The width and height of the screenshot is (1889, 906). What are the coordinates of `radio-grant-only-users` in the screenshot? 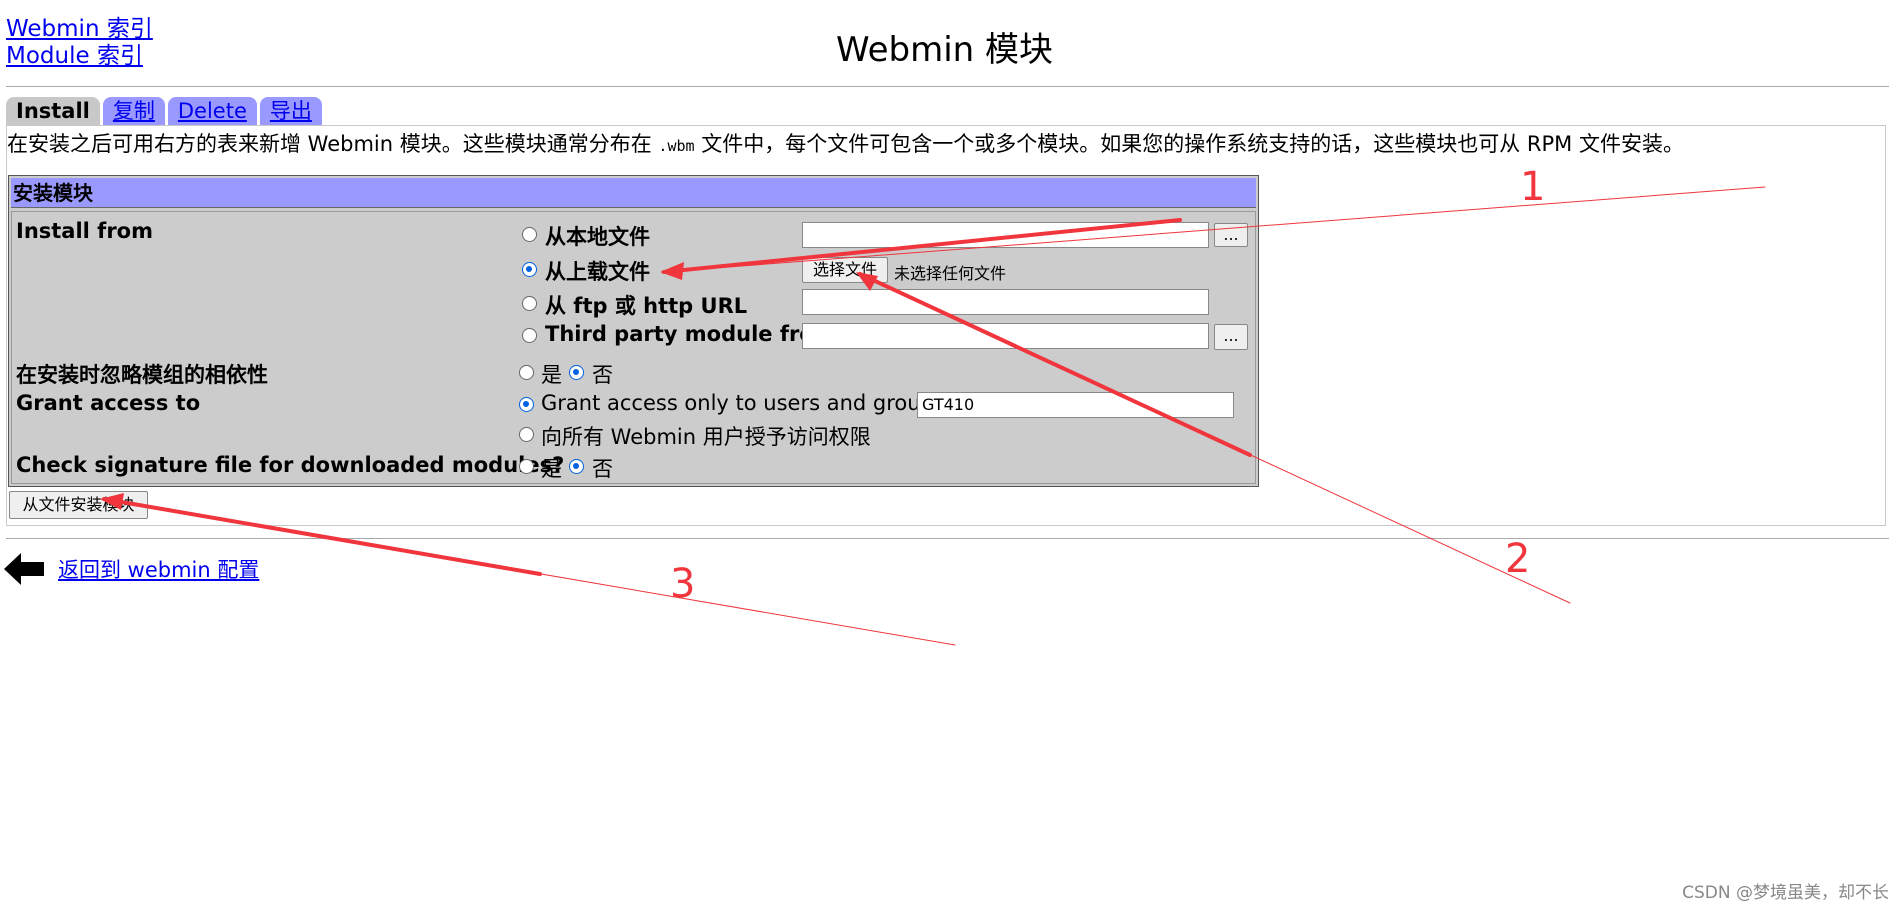 It's located at (526, 404).